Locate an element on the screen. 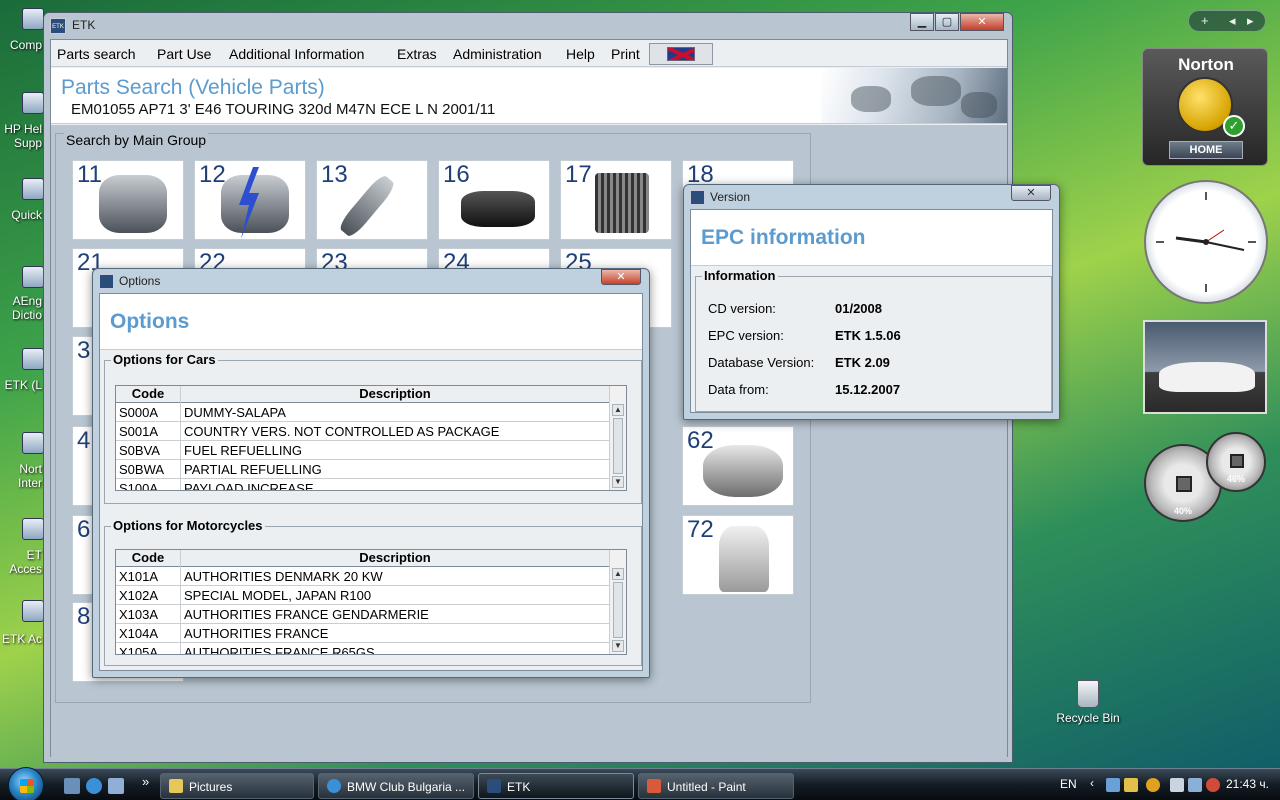 Image resolution: width=1280 pixels, height=800 pixels. table-row: X101A AUTHORITIES DENMARK 20 KW is located at coordinates (363, 576).